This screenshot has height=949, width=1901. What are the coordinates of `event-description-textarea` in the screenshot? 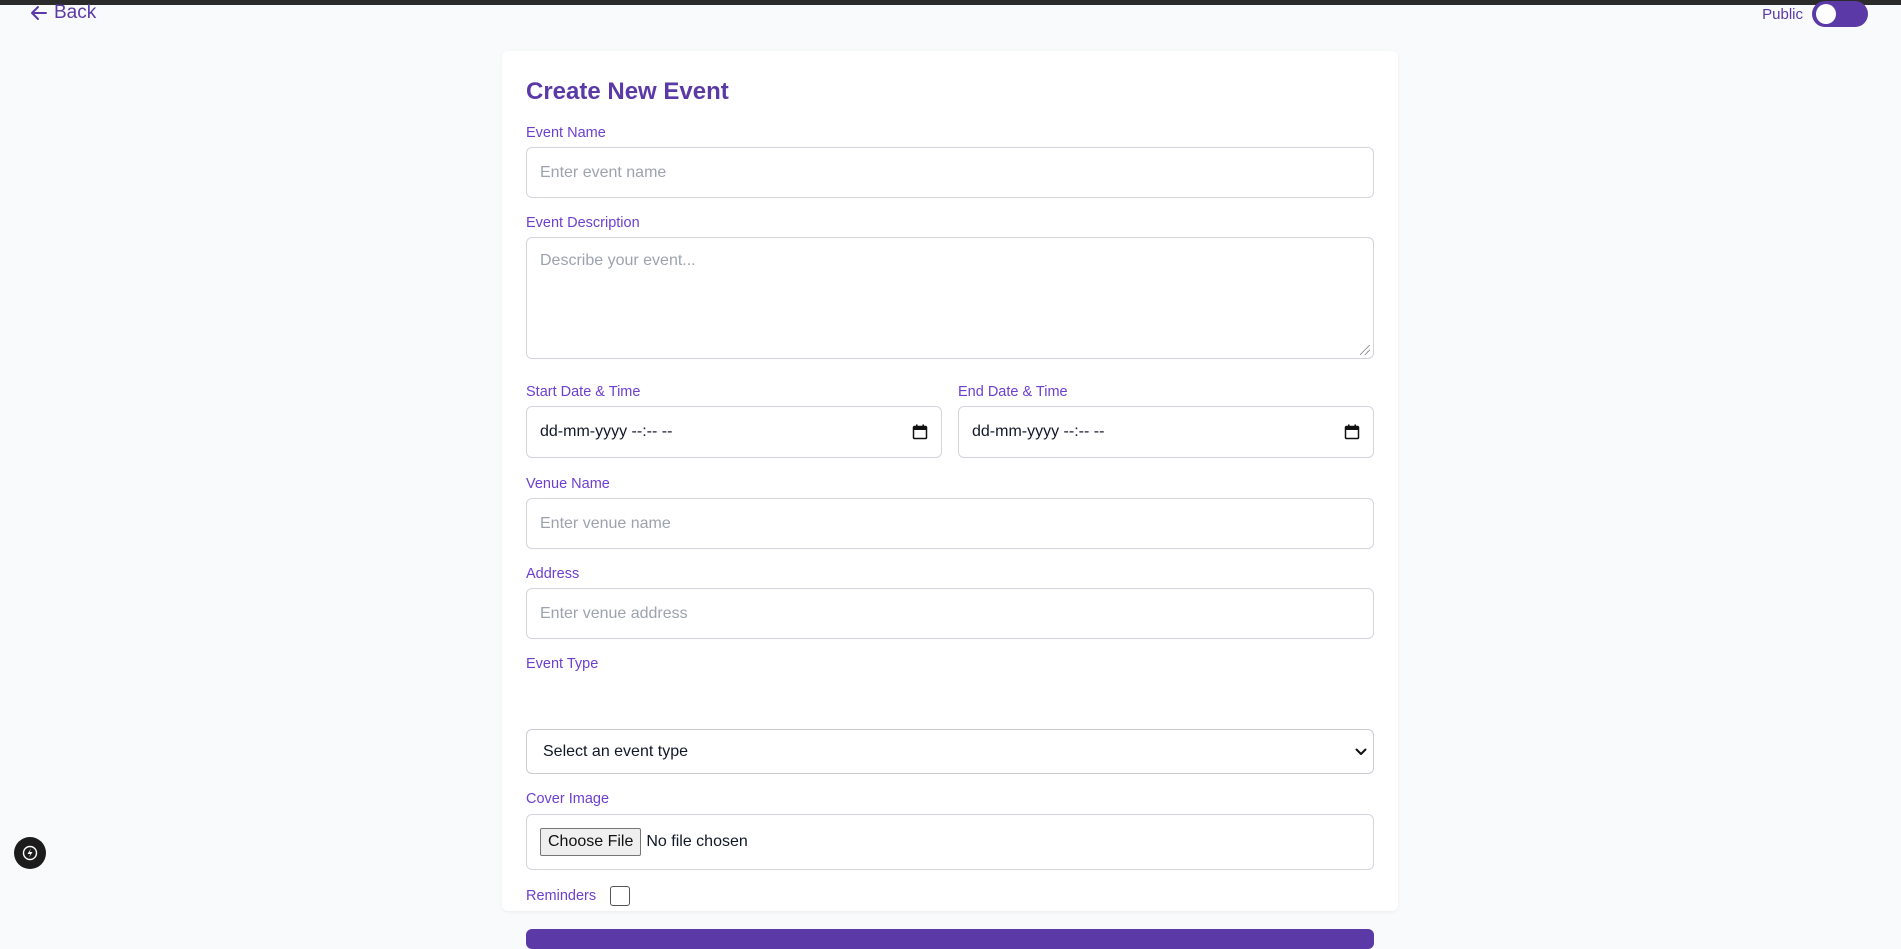 It's located at (950, 298).